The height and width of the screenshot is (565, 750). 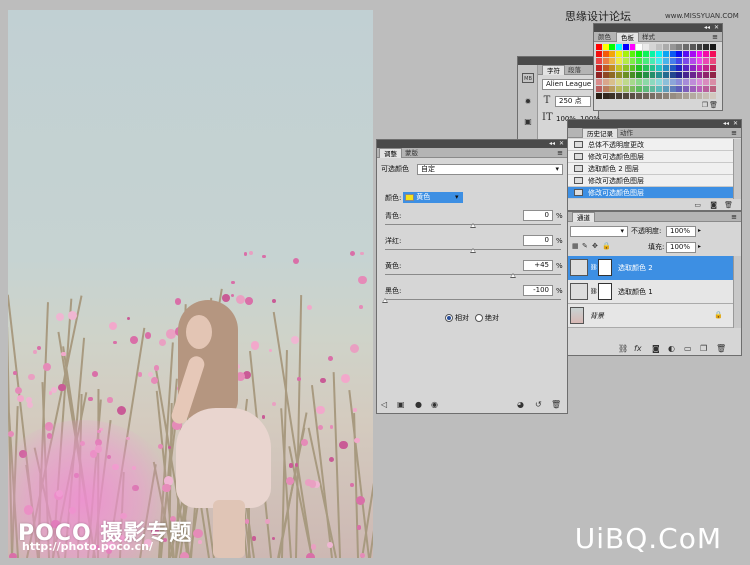 What do you see at coordinates (737, 292) in the screenshot?
I see `layers-scrollbar` at bounding box center [737, 292].